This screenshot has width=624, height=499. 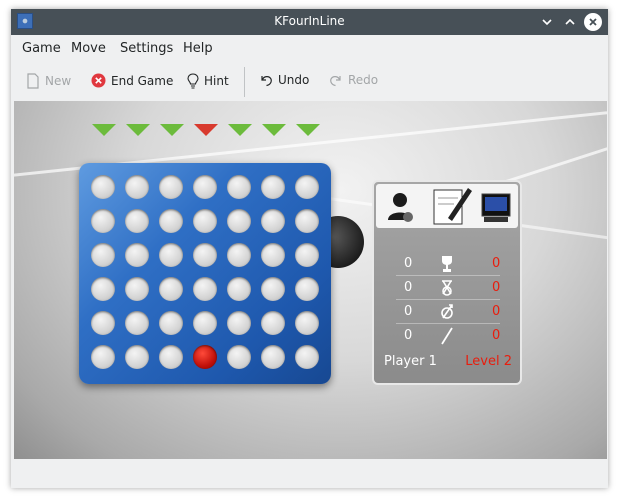 I want to click on end-game-button: End Game, so click(x=132, y=80).